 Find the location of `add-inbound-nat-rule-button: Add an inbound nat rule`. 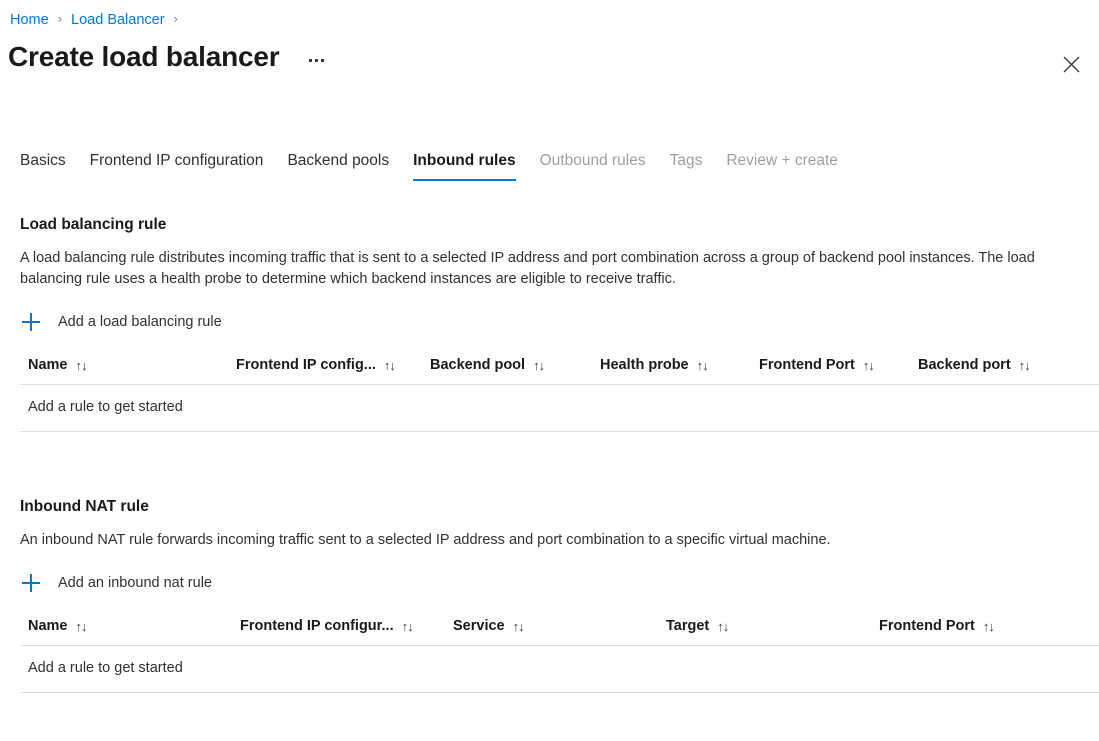

add-inbound-nat-rule-button: Add an inbound nat rule is located at coordinates (117, 583).